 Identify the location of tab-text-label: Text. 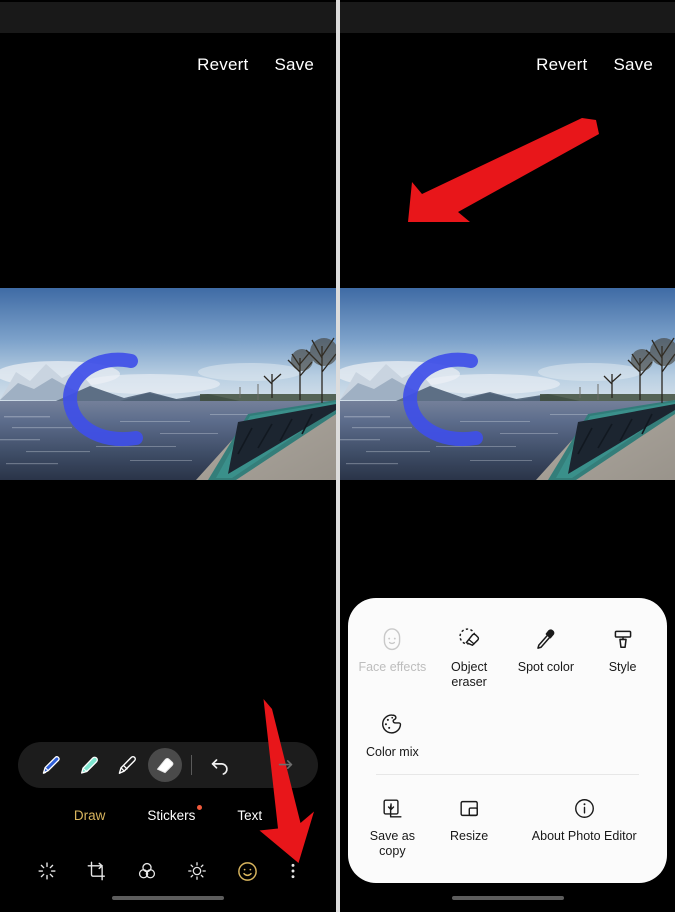
(250, 815).